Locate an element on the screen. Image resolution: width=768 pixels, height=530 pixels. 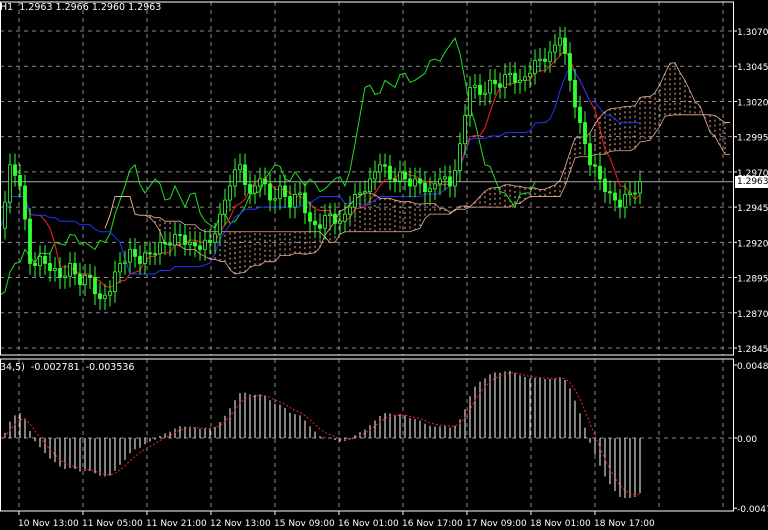
price-tick-label: 1.2995 is located at coordinates (752, 139).